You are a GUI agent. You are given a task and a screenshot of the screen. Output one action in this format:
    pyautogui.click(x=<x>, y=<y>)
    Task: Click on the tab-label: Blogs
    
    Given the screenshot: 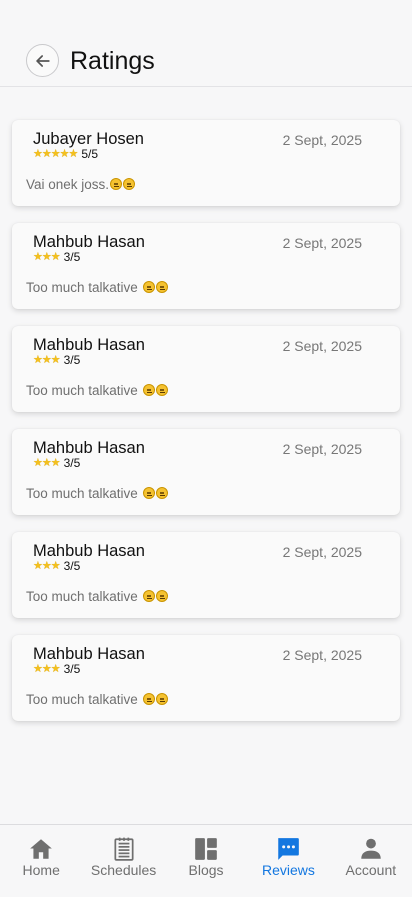 What is the action you would take?
    pyautogui.click(x=206, y=870)
    